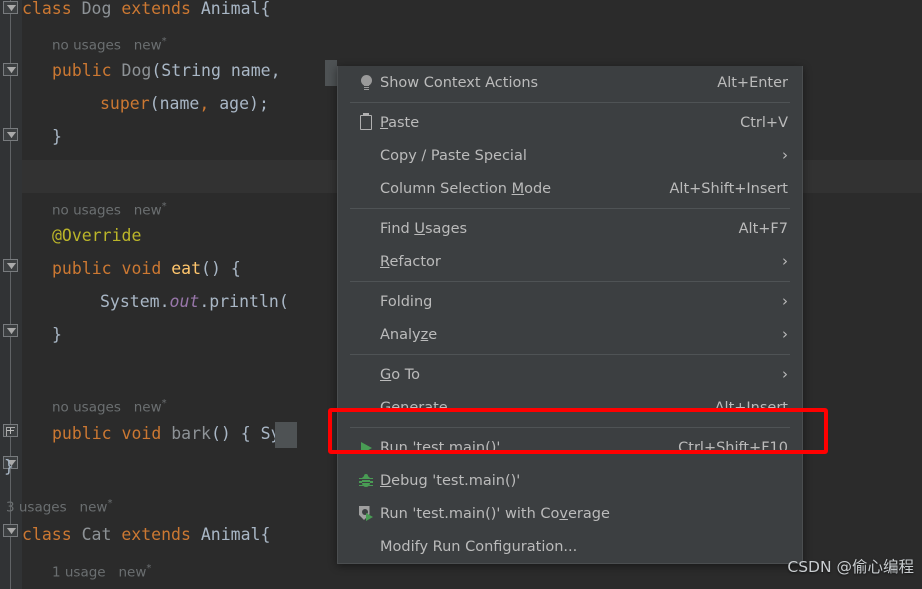 The width and height of the screenshot is (922, 589). What do you see at coordinates (570, 155) in the screenshot?
I see `menu-item-copy-paste-special: Copy / Paste Special ›` at bounding box center [570, 155].